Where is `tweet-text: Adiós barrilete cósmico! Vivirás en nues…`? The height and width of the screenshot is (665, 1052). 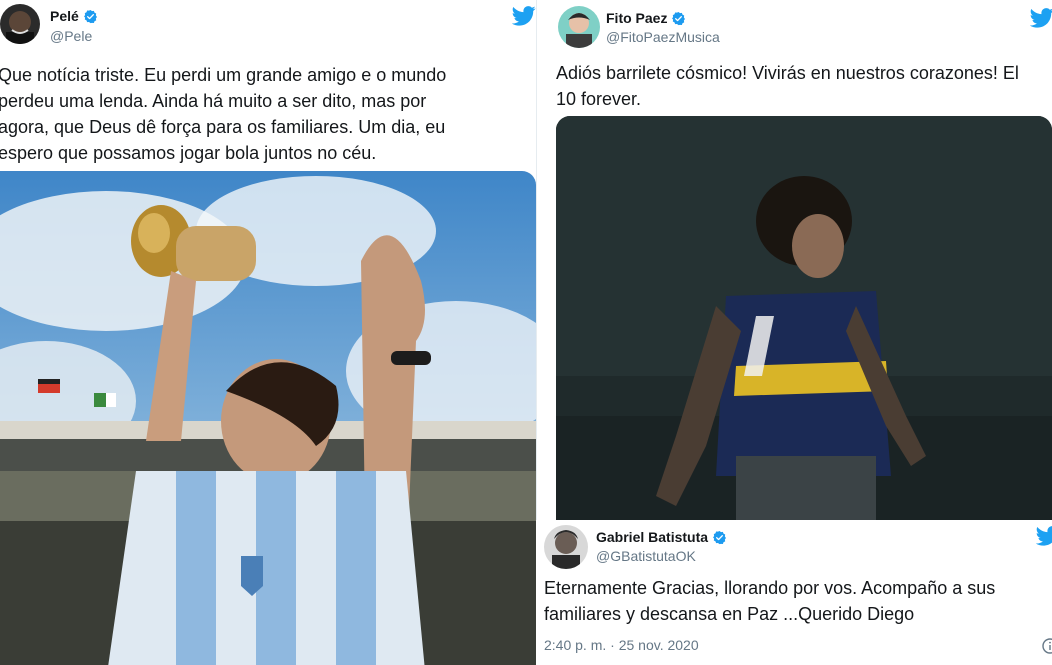
tweet-text: Adiós barrilete cósmico! Vivirás en nues… is located at coordinates (801, 86).